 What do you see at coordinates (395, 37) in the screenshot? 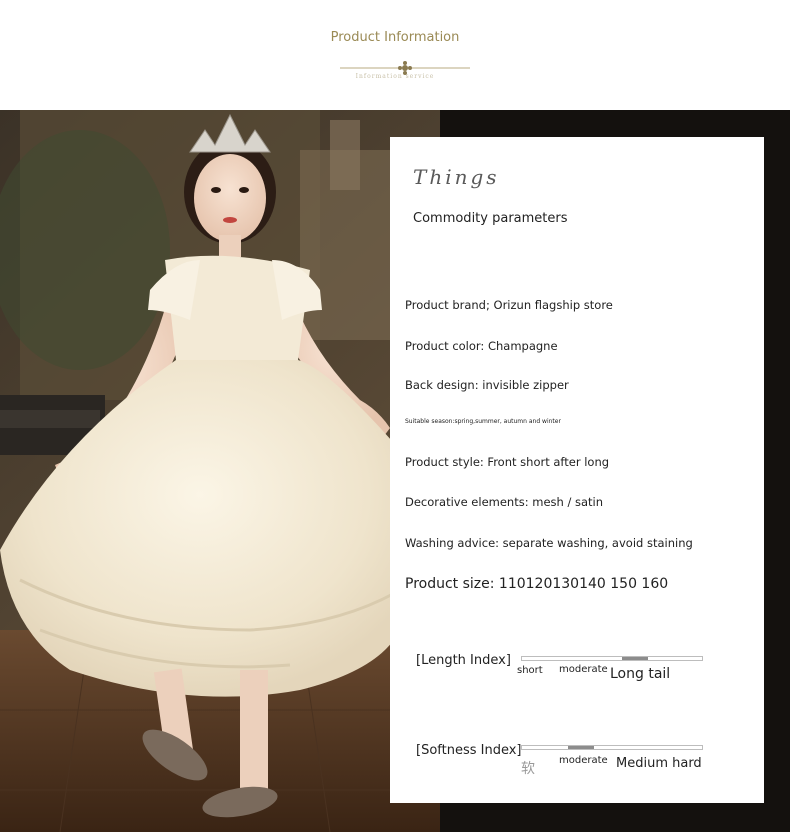
I see `section-title: Product Information` at bounding box center [395, 37].